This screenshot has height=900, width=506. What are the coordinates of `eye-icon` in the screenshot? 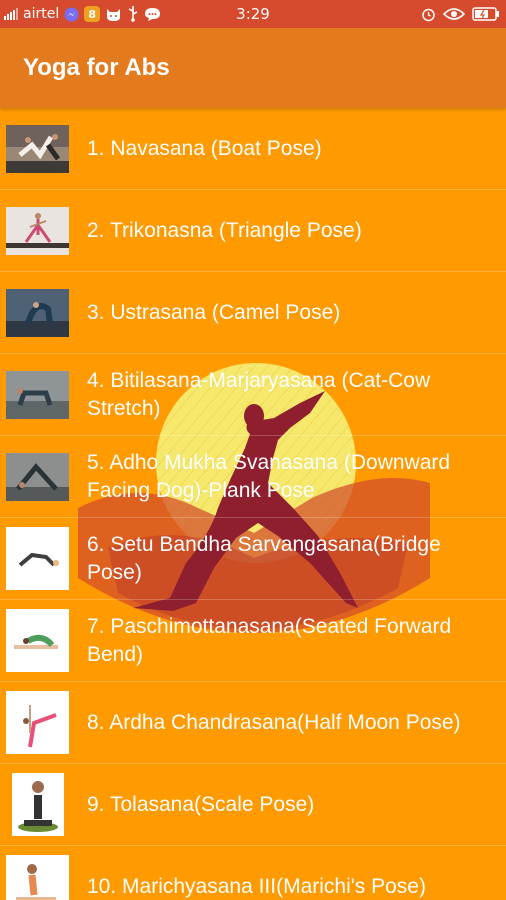 It's located at (454, 14).